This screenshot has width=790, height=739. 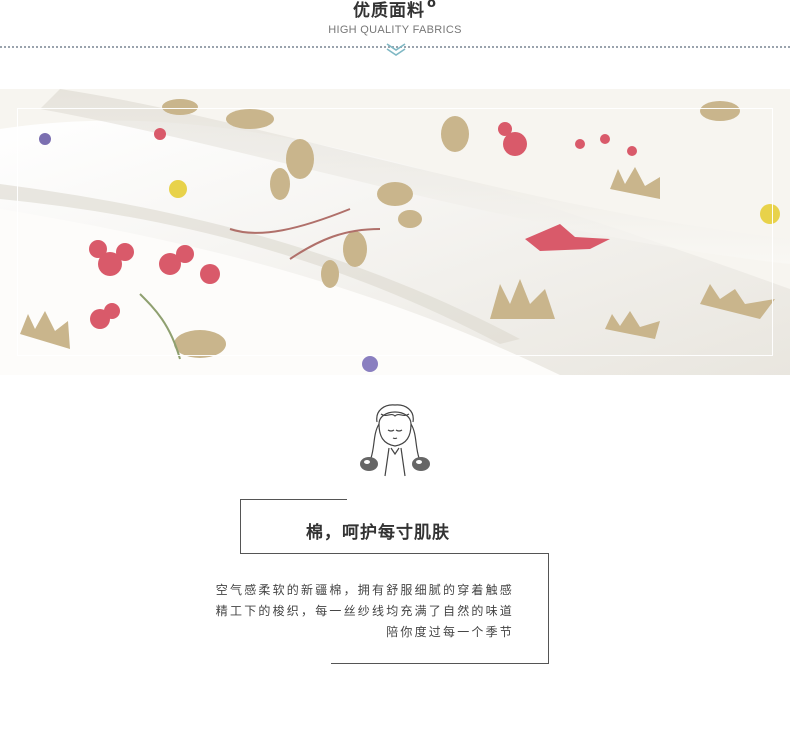 I want to click on girl-illustration-icon, so click(x=395, y=440).